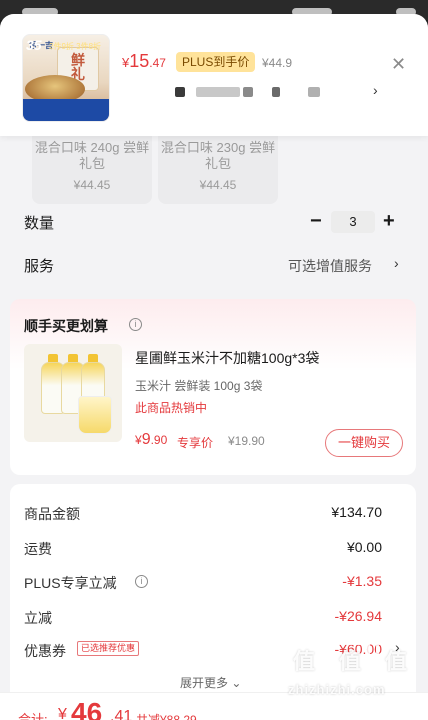 The image size is (428, 720). Describe the element at coordinates (75, 46) in the screenshot. I see `thumb-promo-text: 2件9折 3件8折` at that location.